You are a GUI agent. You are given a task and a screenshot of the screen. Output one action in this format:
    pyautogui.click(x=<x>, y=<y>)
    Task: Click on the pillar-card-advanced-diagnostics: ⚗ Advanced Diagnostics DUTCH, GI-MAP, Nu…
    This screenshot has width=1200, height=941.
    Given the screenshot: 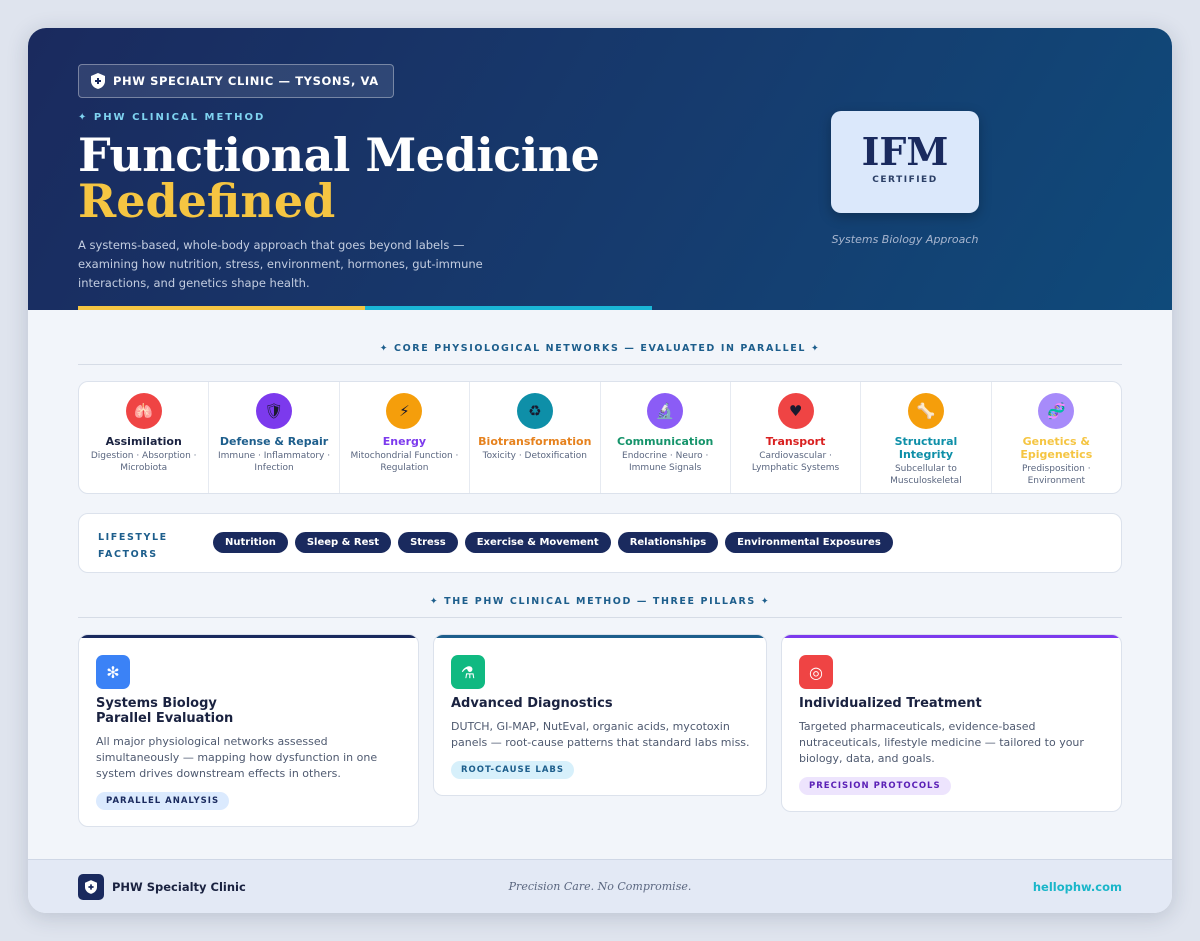 What is the action you would take?
    pyautogui.click(x=600, y=715)
    